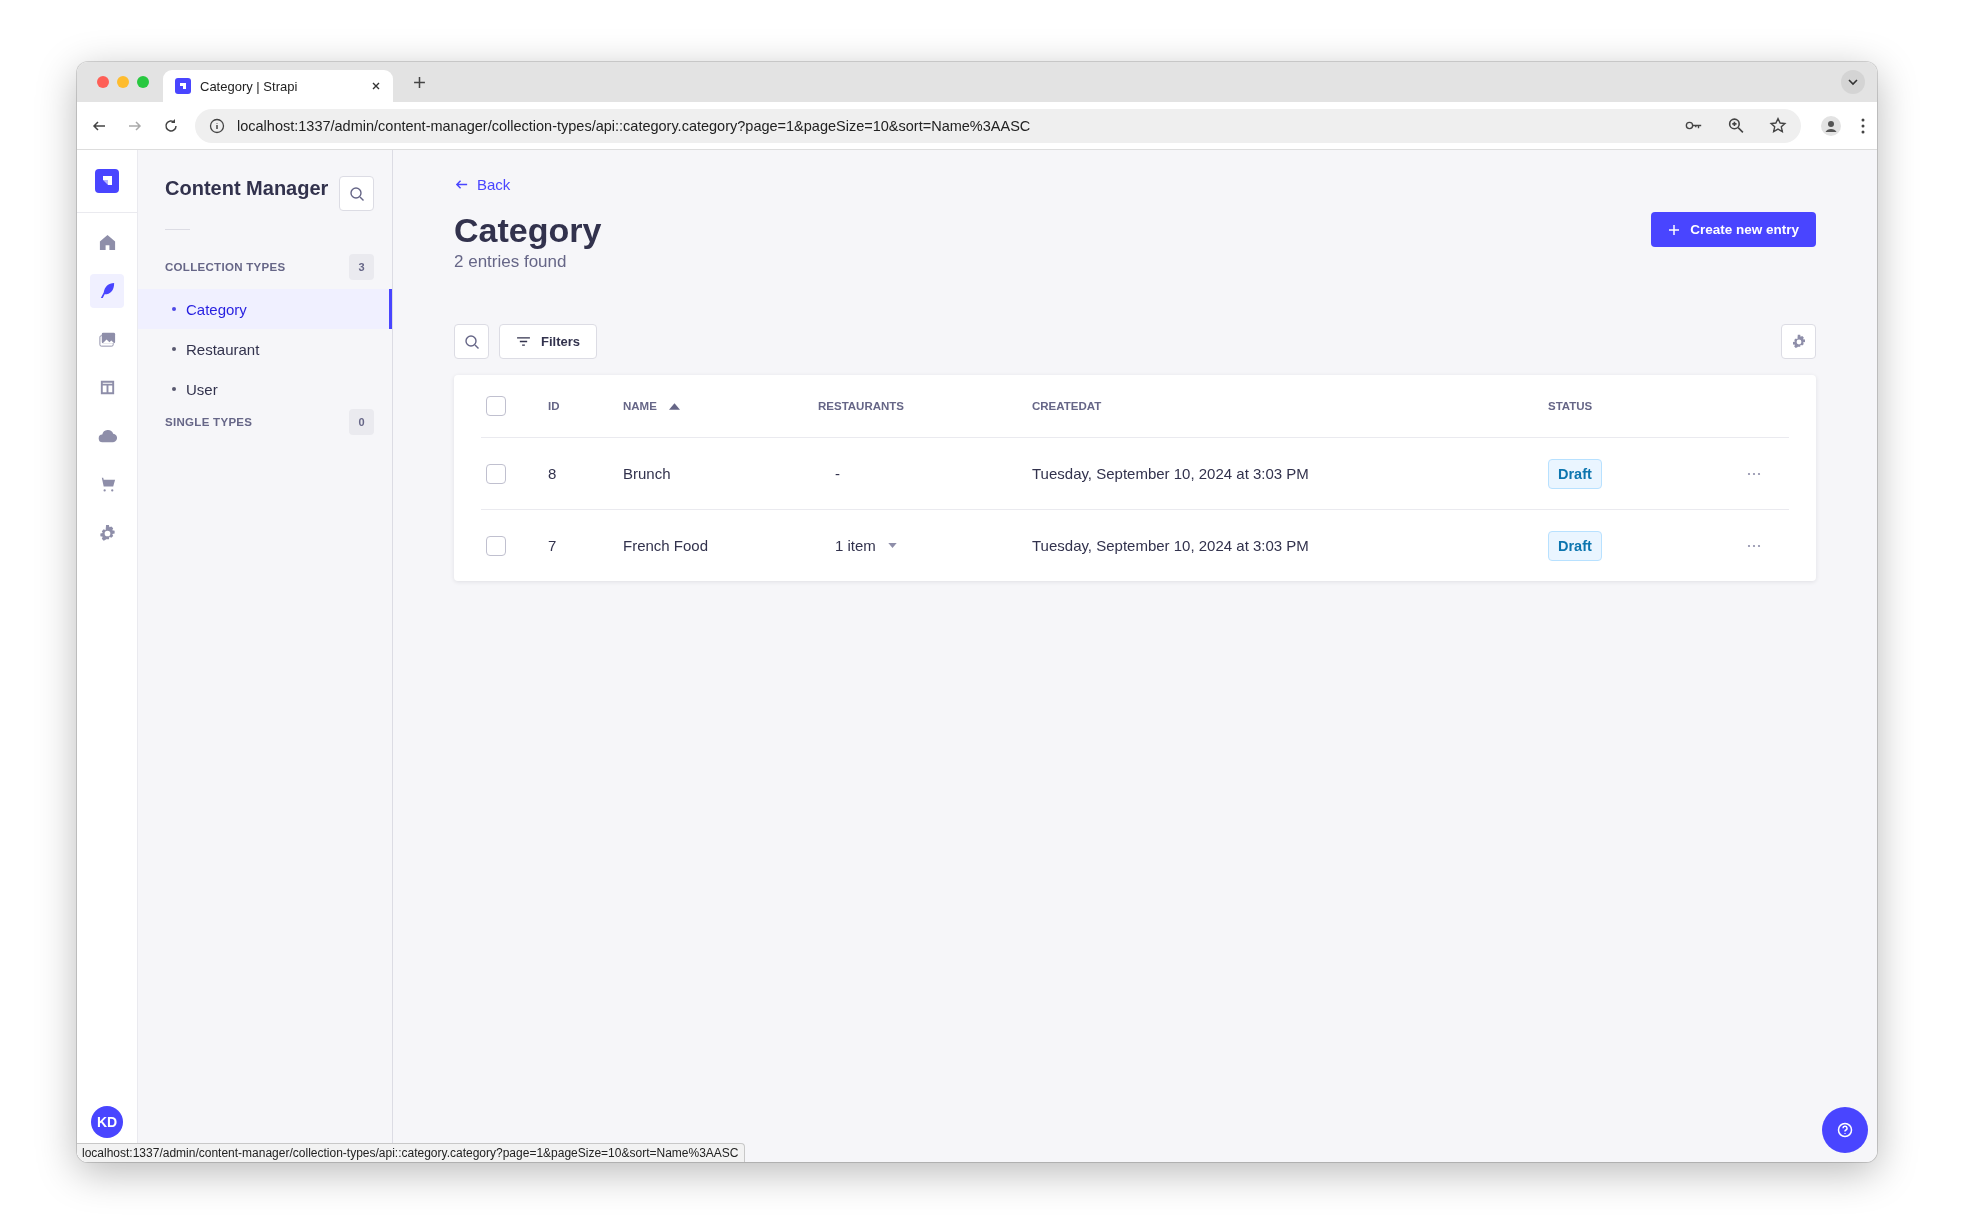 Image resolution: width=1964 pixels, height=1230 pixels. I want to click on count-badge: 0, so click(361, 422).